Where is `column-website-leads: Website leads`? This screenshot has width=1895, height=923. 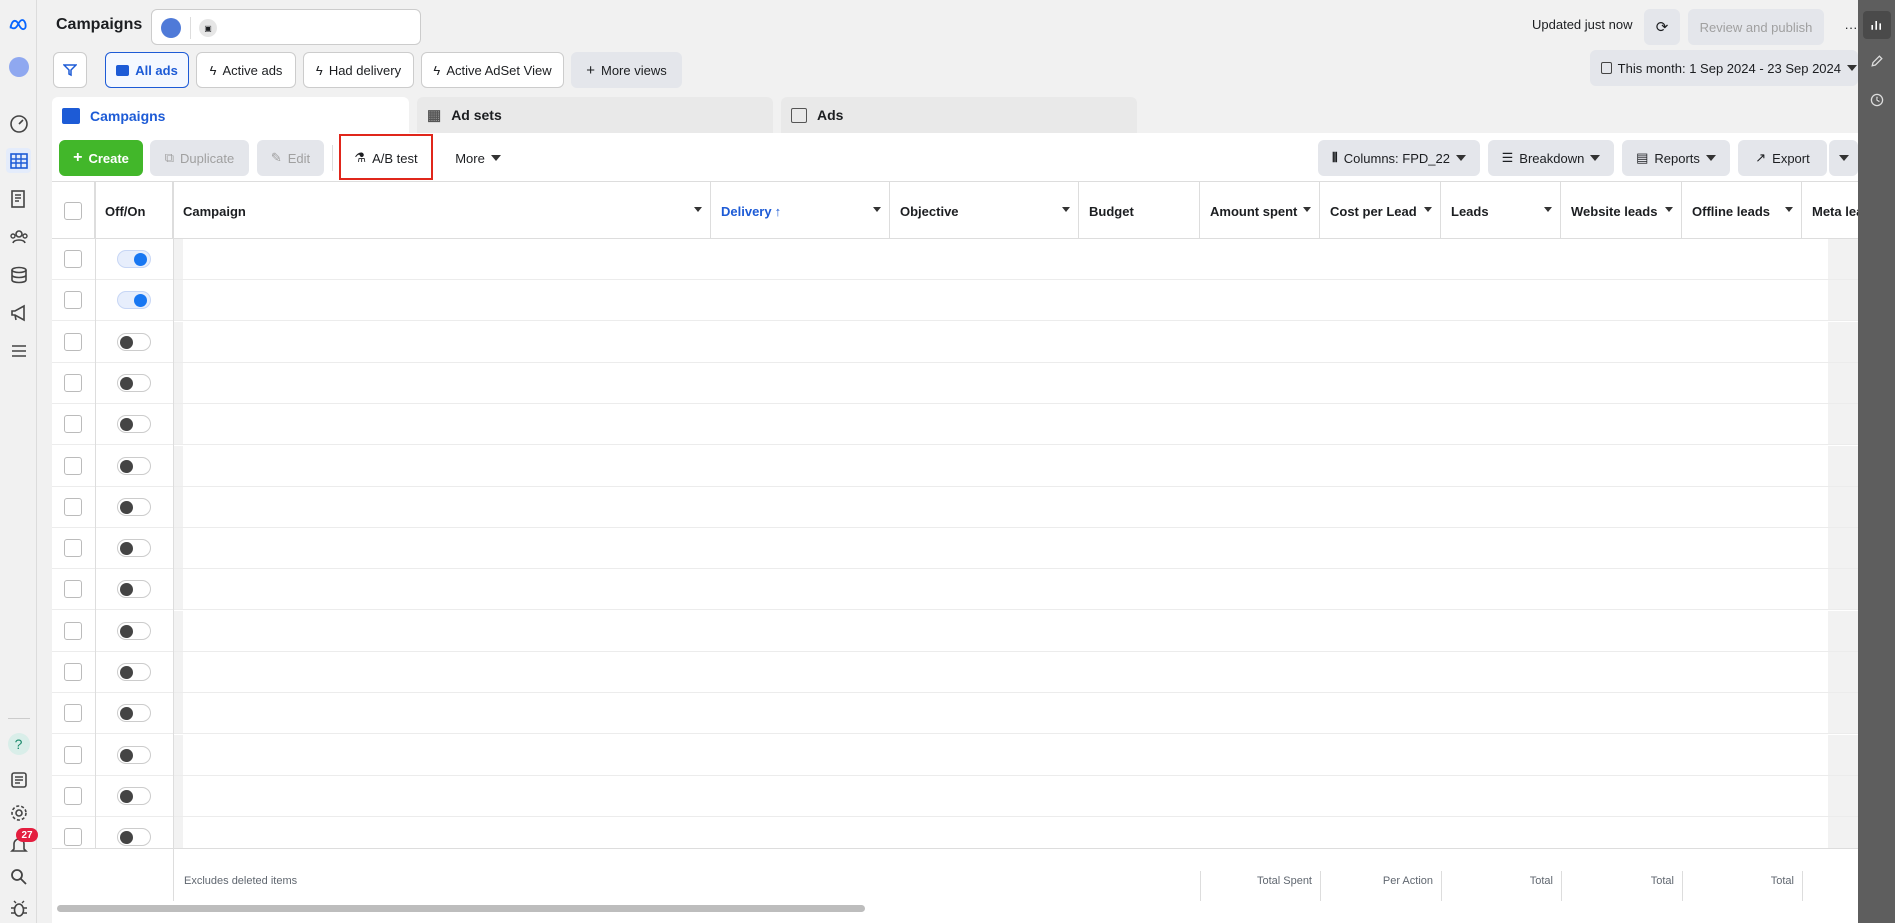 column-website-leads: Website leads is located at coordinates (1621, 211).